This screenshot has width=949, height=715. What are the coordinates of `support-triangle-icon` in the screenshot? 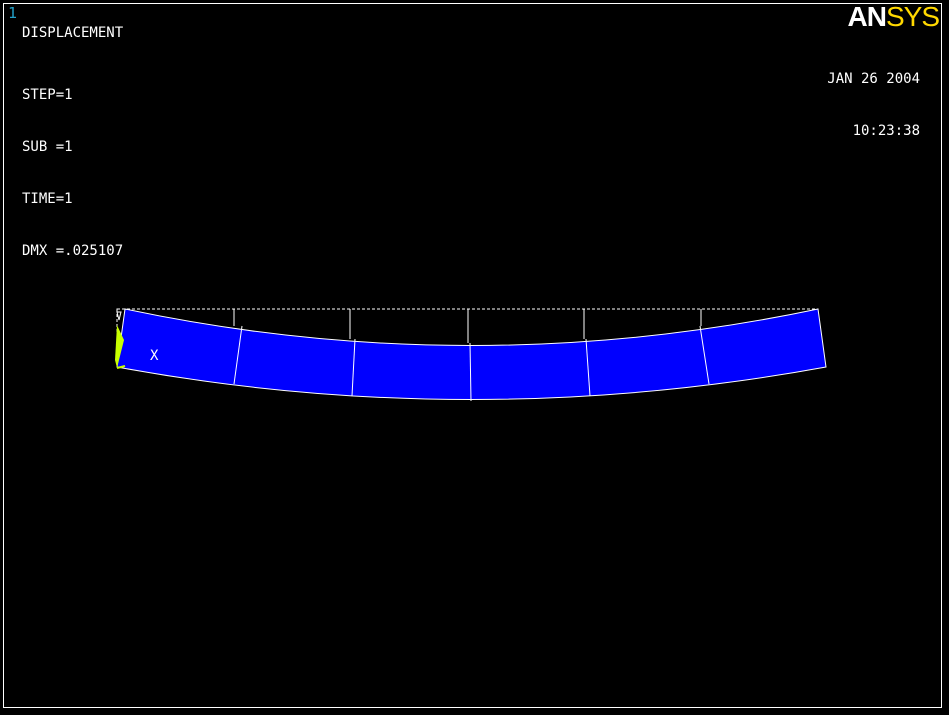 It's located at (119, 316).